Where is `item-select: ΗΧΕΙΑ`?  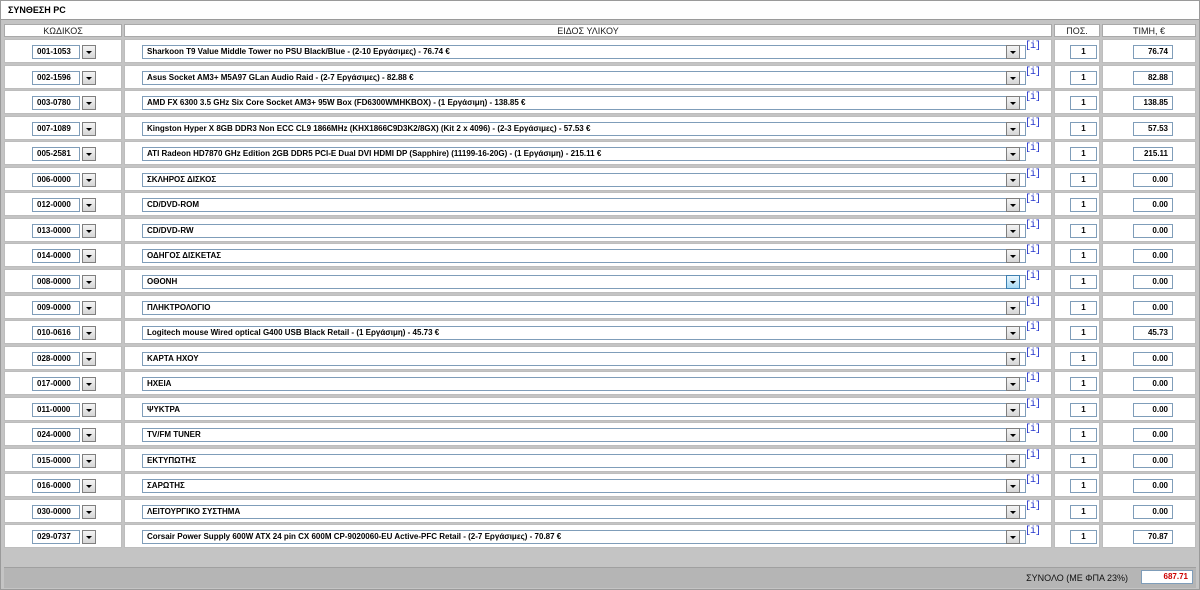 item-select: ΗΧΕΙΑ is located at coordinates (584, 384).